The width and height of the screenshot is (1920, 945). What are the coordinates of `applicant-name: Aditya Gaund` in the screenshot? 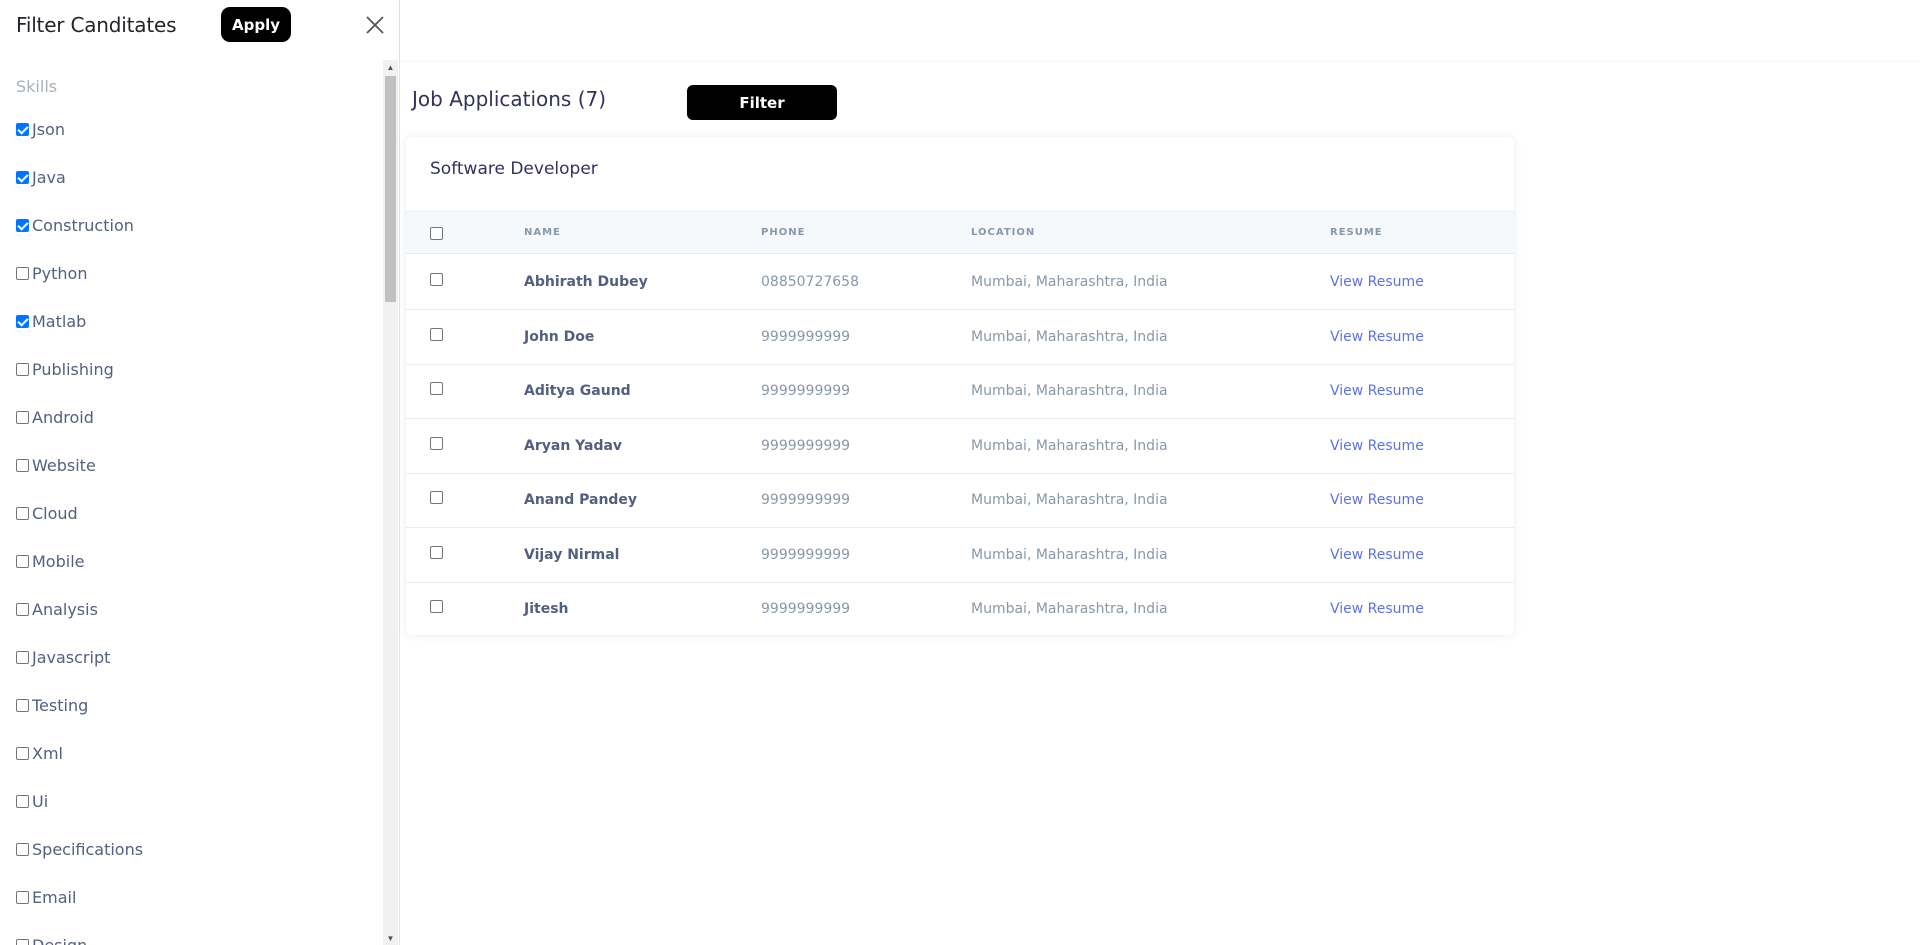 It's located at (577, 391).